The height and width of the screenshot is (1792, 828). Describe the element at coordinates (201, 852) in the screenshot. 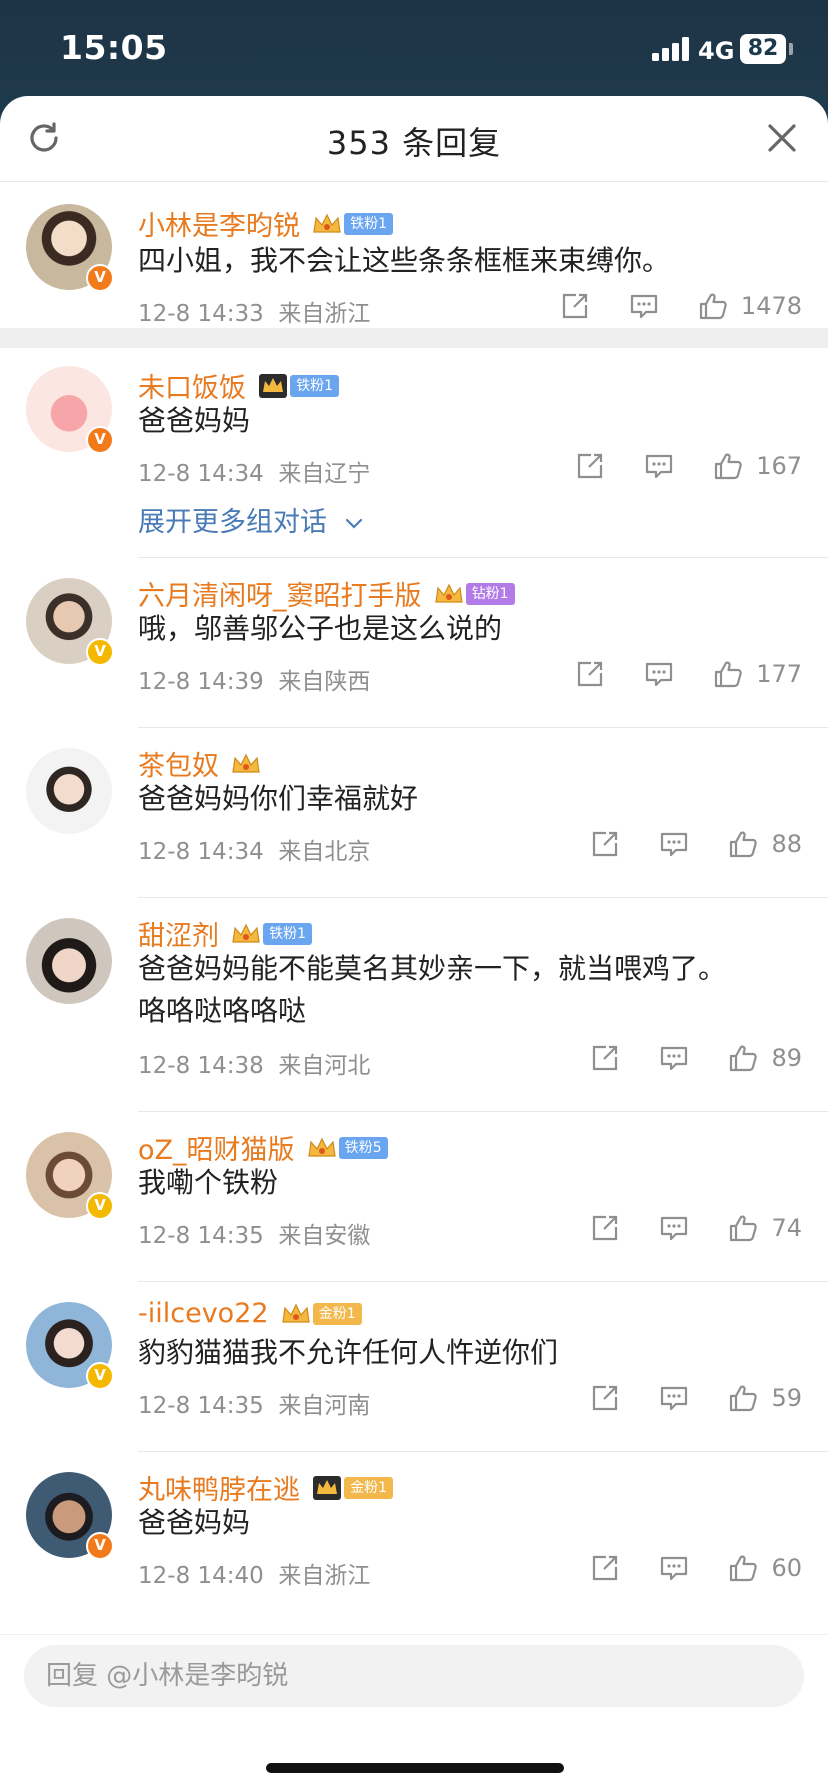

I see `comment-time: 12-8 14:34` at that location.